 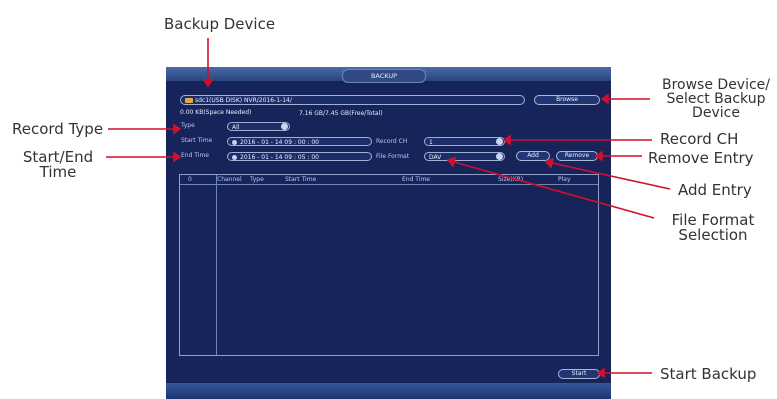 I want to click on arrow-remove-entry-head, so click(x=598, y=156).